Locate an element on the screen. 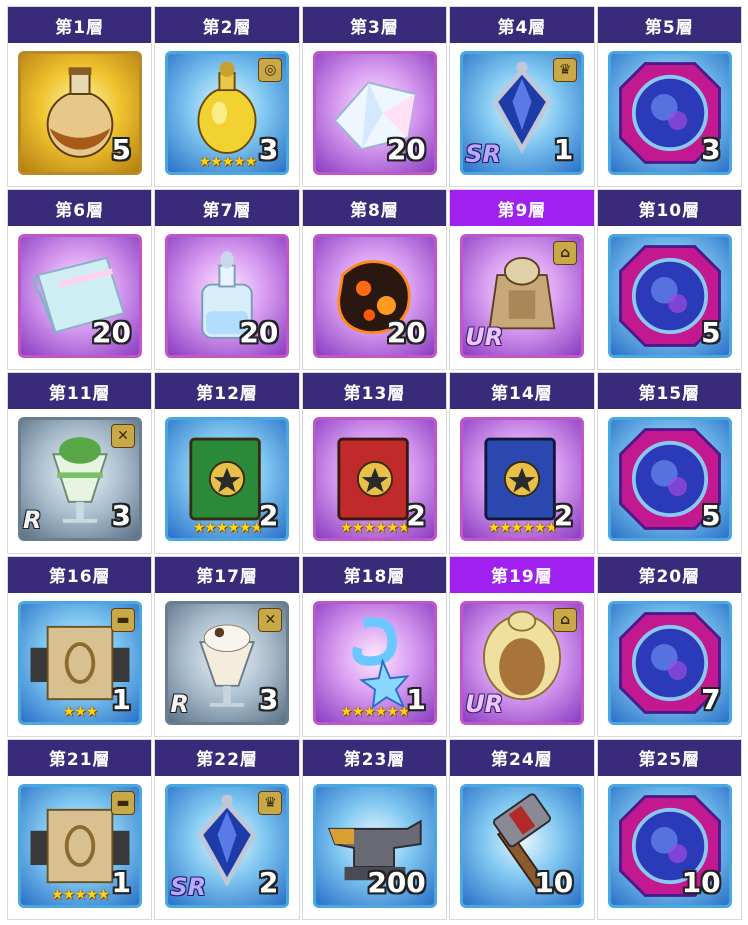  item-icon: ◎ ★★★★★ 3 is located at coordinates (227, 113).